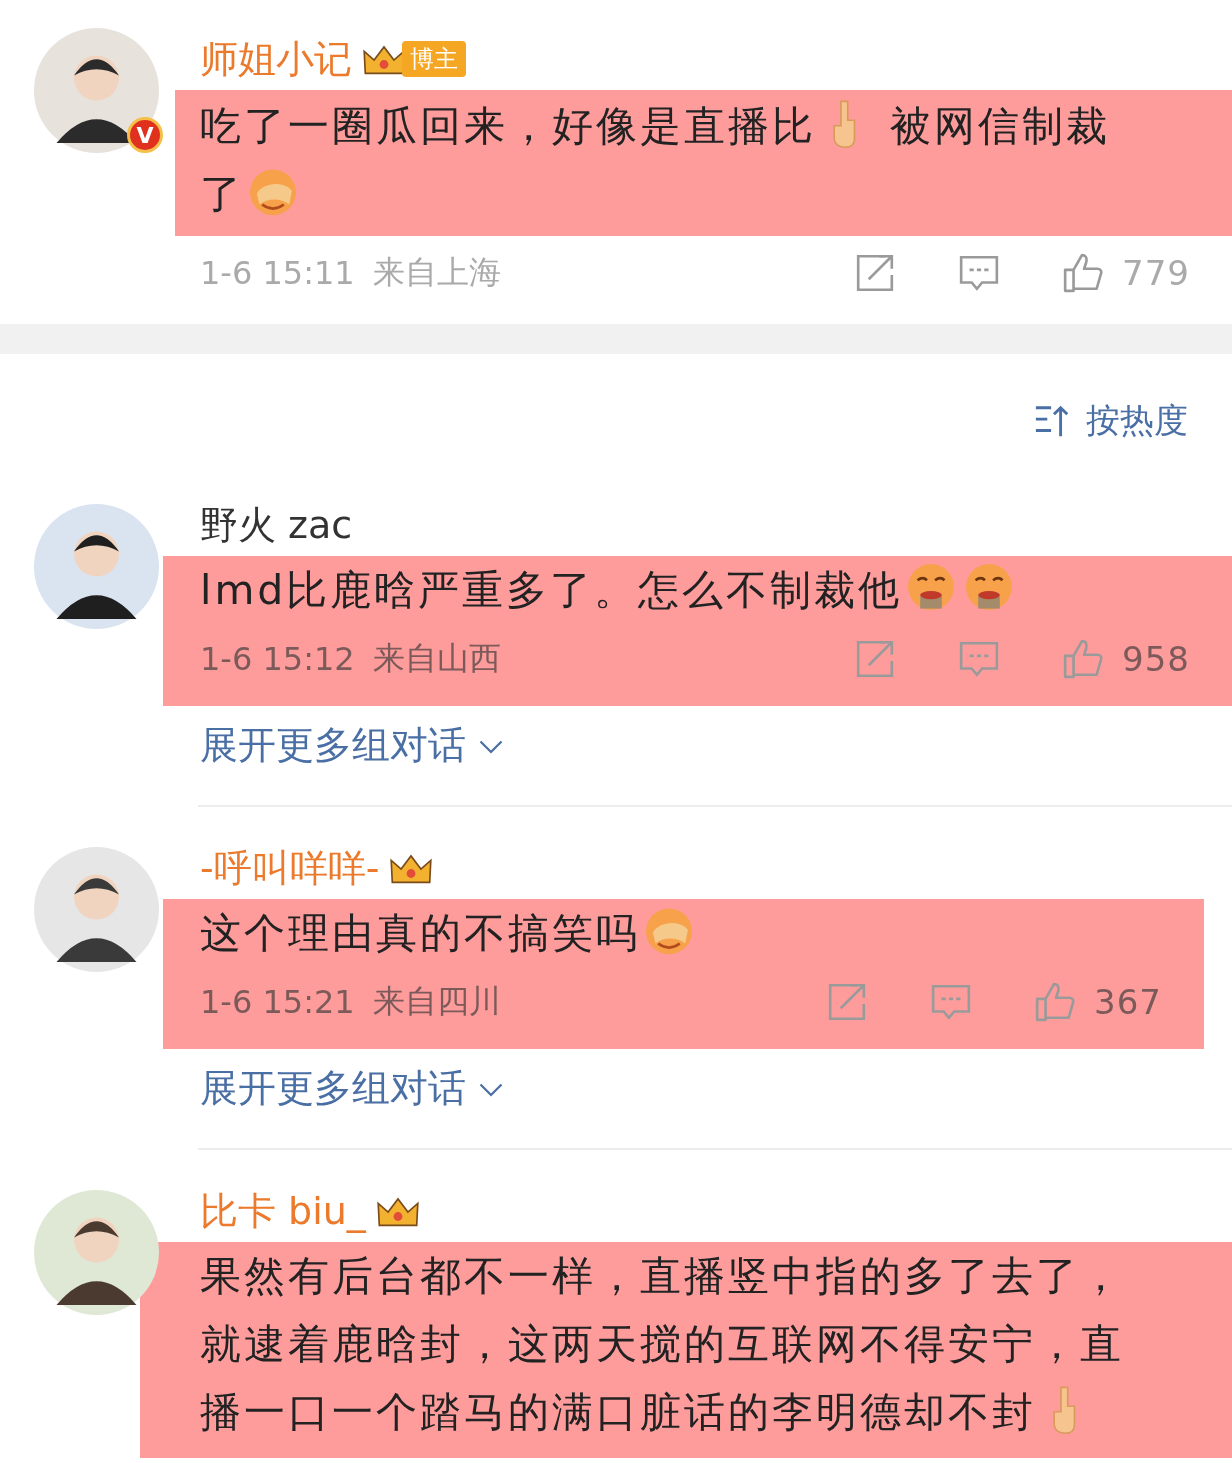 This screenshot has width=1232, height=1463. Describe the element at coordinates (283, 1211) in the screenshot. I see `username: 比卡 biu_` at that location.